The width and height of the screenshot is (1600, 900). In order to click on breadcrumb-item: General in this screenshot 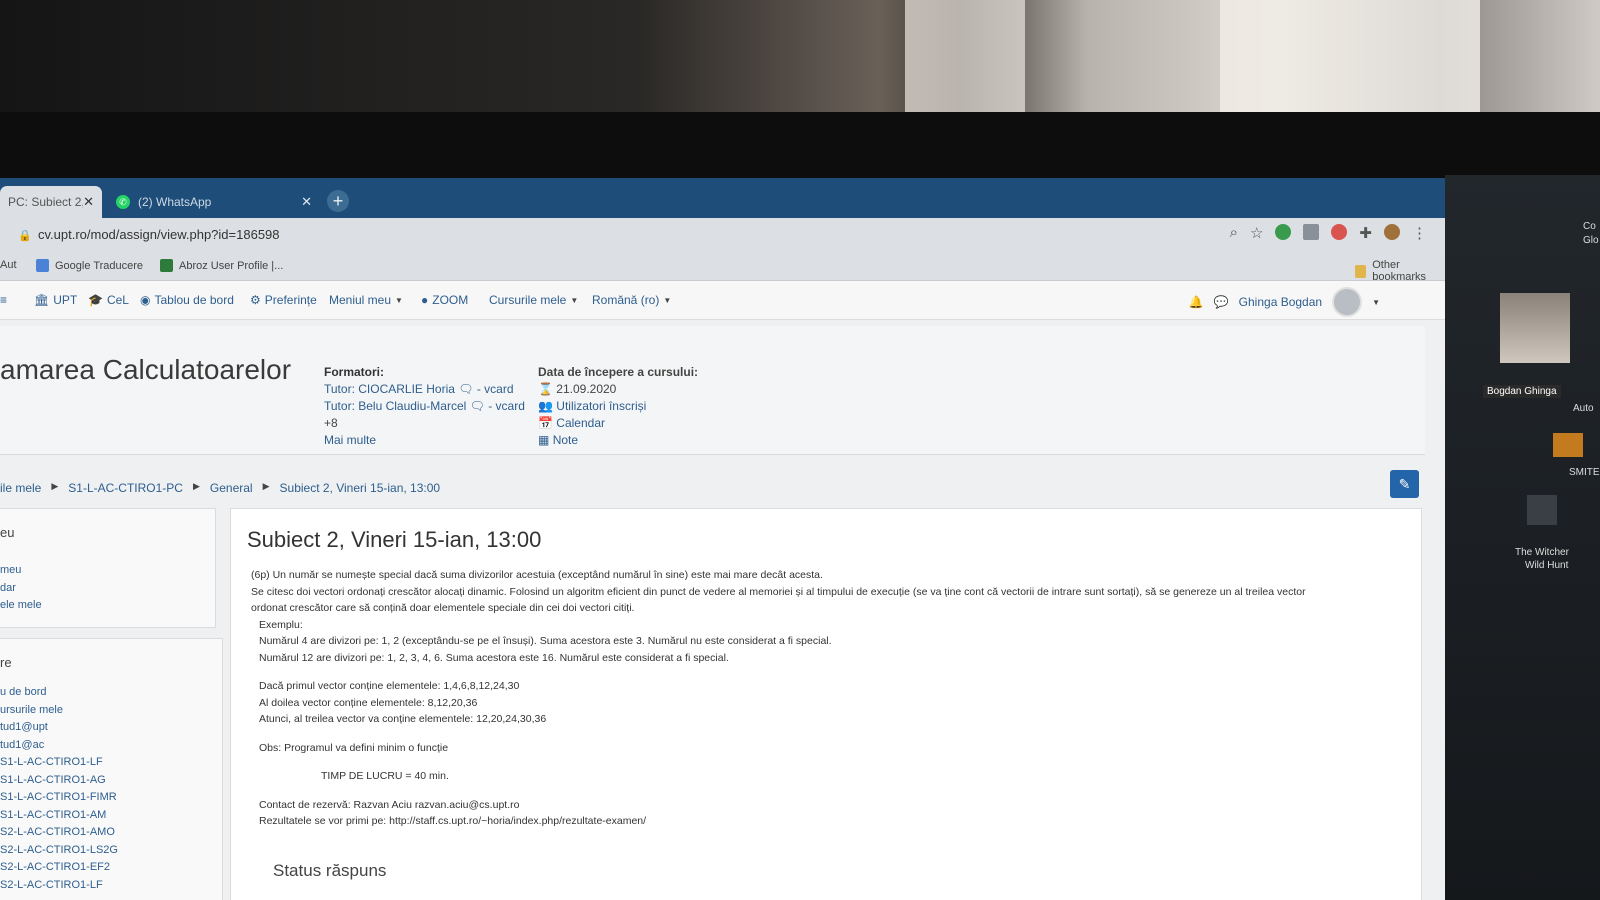, I will do `click(231, 488)`.